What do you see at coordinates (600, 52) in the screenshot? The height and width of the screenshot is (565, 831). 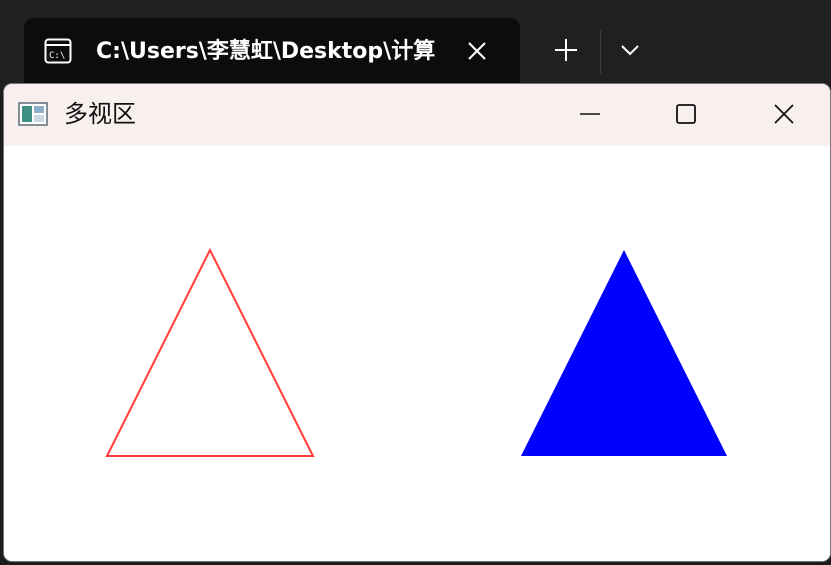 I see `tab-bar-divider` at bounding box center [600, 52].